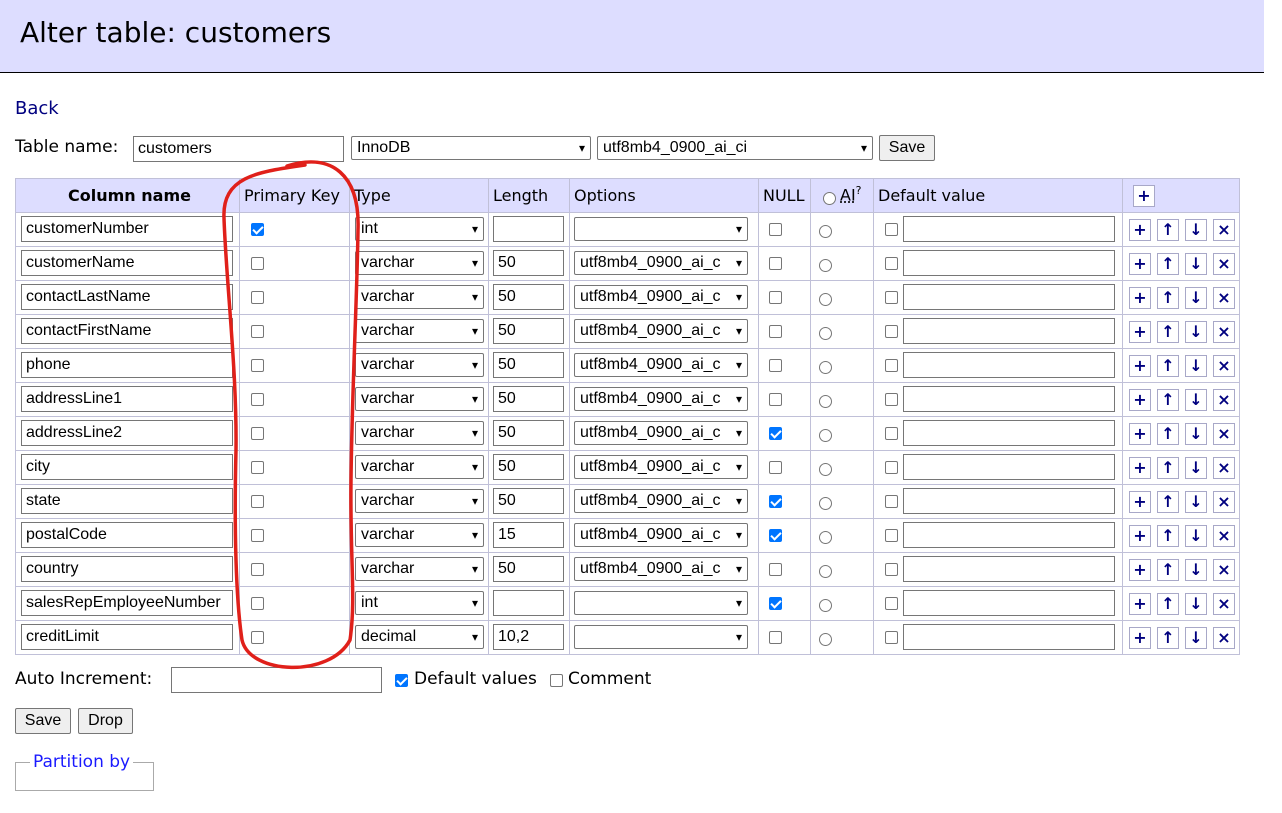  What do you see at coordinates (127, 263) in the screenshot?
I see `column-name-input: customerName` at bounding box center [127, 263].